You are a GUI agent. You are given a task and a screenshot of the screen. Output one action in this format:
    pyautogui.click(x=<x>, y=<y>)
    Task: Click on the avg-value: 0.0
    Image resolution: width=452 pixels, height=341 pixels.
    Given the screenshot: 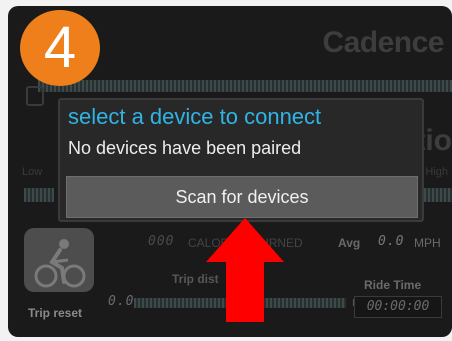 What is the action you would take?
    pyautogui.click(x=391, y=241)
    